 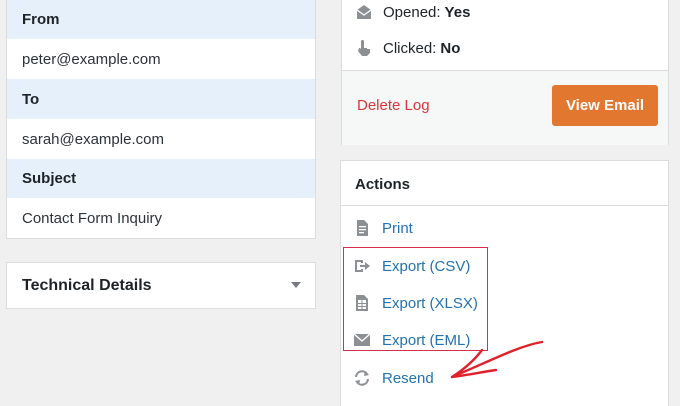 What do you see at coordinates (393, 105) in the screenshot?
I see `delete-log-link: Delete Log` at bounding box center [393, 105].